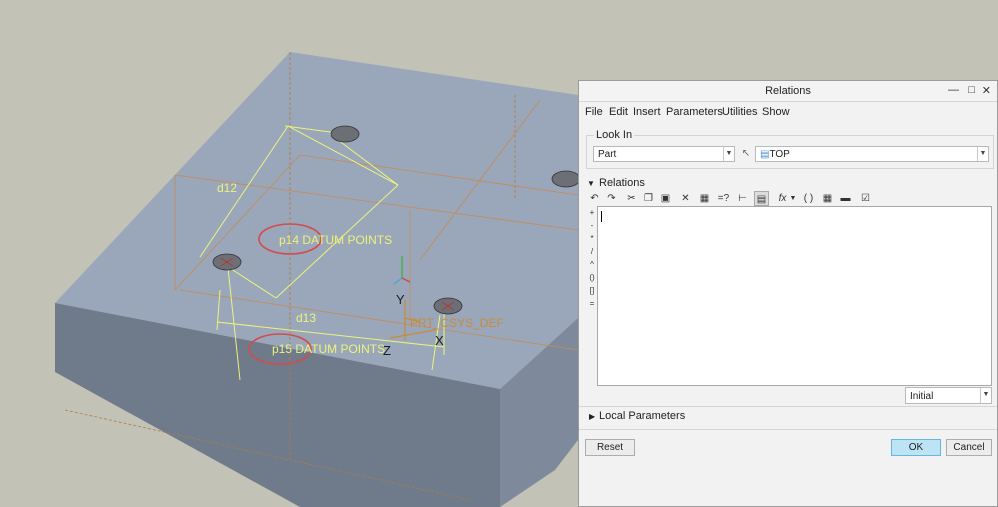 This screenshot has height=507, width=998. What do you see at coordinates (742, 198) in the screenshot?
I see `insert-parameter-icon: ⊢` at bounding box center [742, 198].